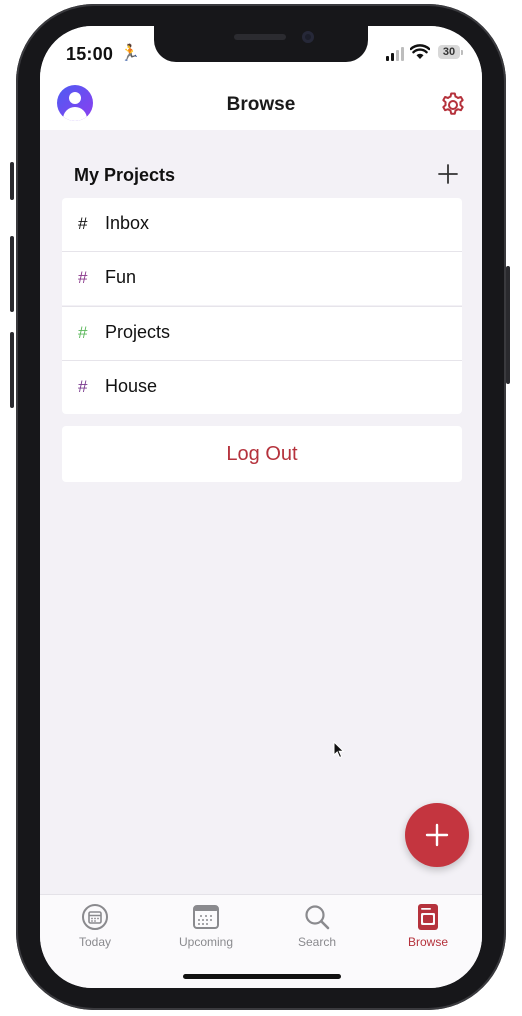 This screenshot has height=1016, width=522. What do you see at coordinates (125, 175) in the screenshot?
I see `section-title-my-projects: My Projects` at bounding box center [125, 175].